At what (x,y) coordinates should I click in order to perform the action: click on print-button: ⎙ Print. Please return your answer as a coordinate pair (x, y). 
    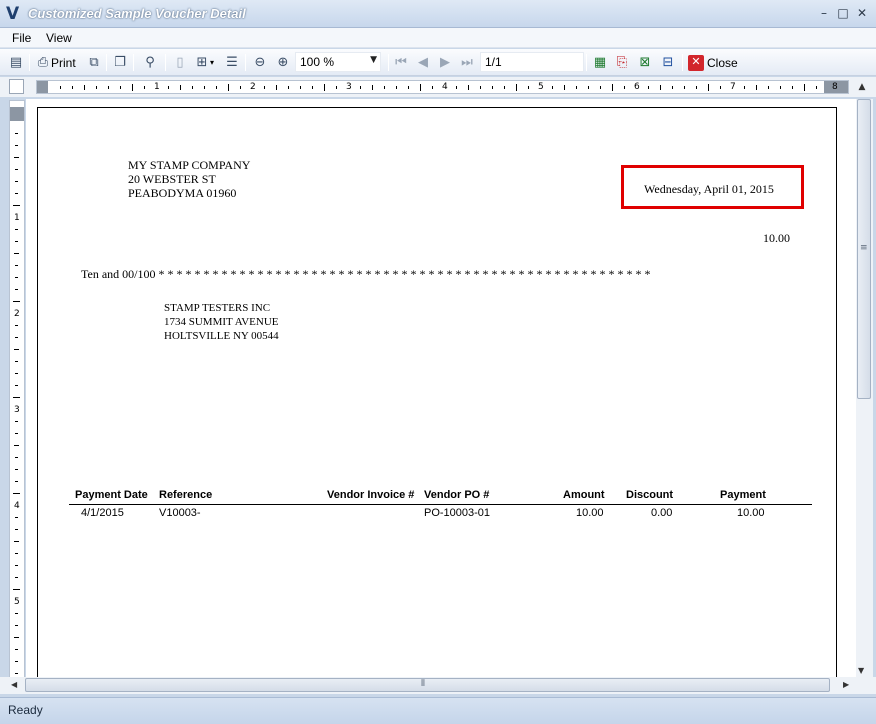
    Looking at the image, I should click on (55, 62).